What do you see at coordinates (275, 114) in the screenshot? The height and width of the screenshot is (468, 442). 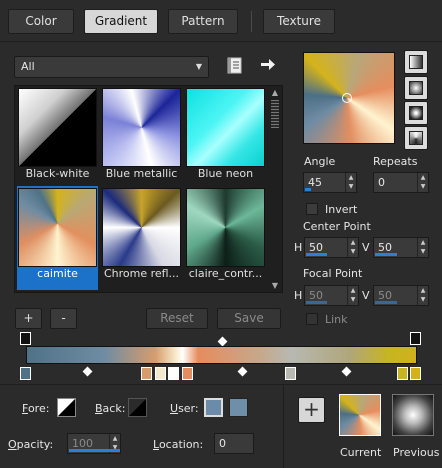 I see `scrollbar-thumb` at bounding box center [275, 114].